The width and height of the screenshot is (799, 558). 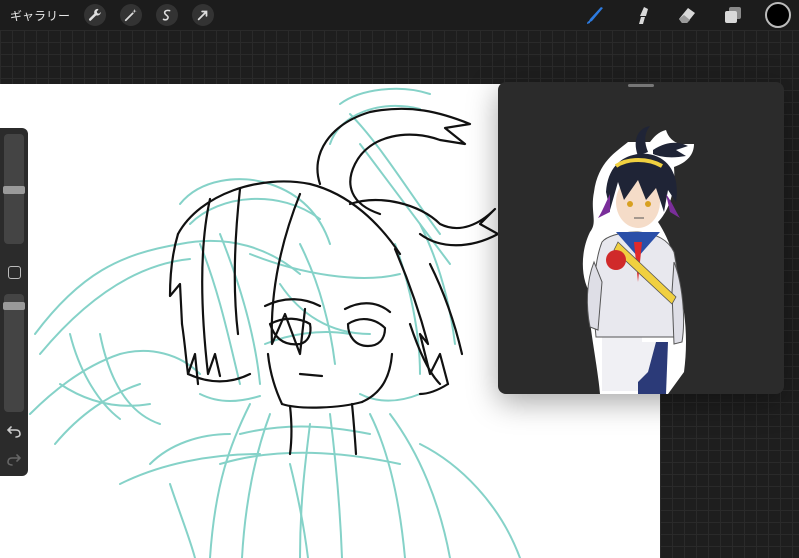 I want to click on eraser-icon, so click(x=687, y=15).